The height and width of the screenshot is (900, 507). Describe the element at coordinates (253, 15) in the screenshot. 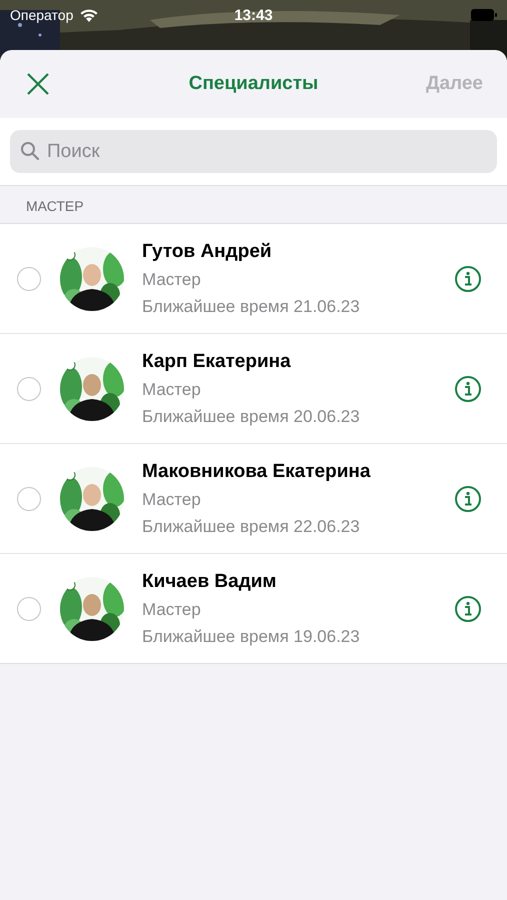

I see `status-time: 13:43` at that location.